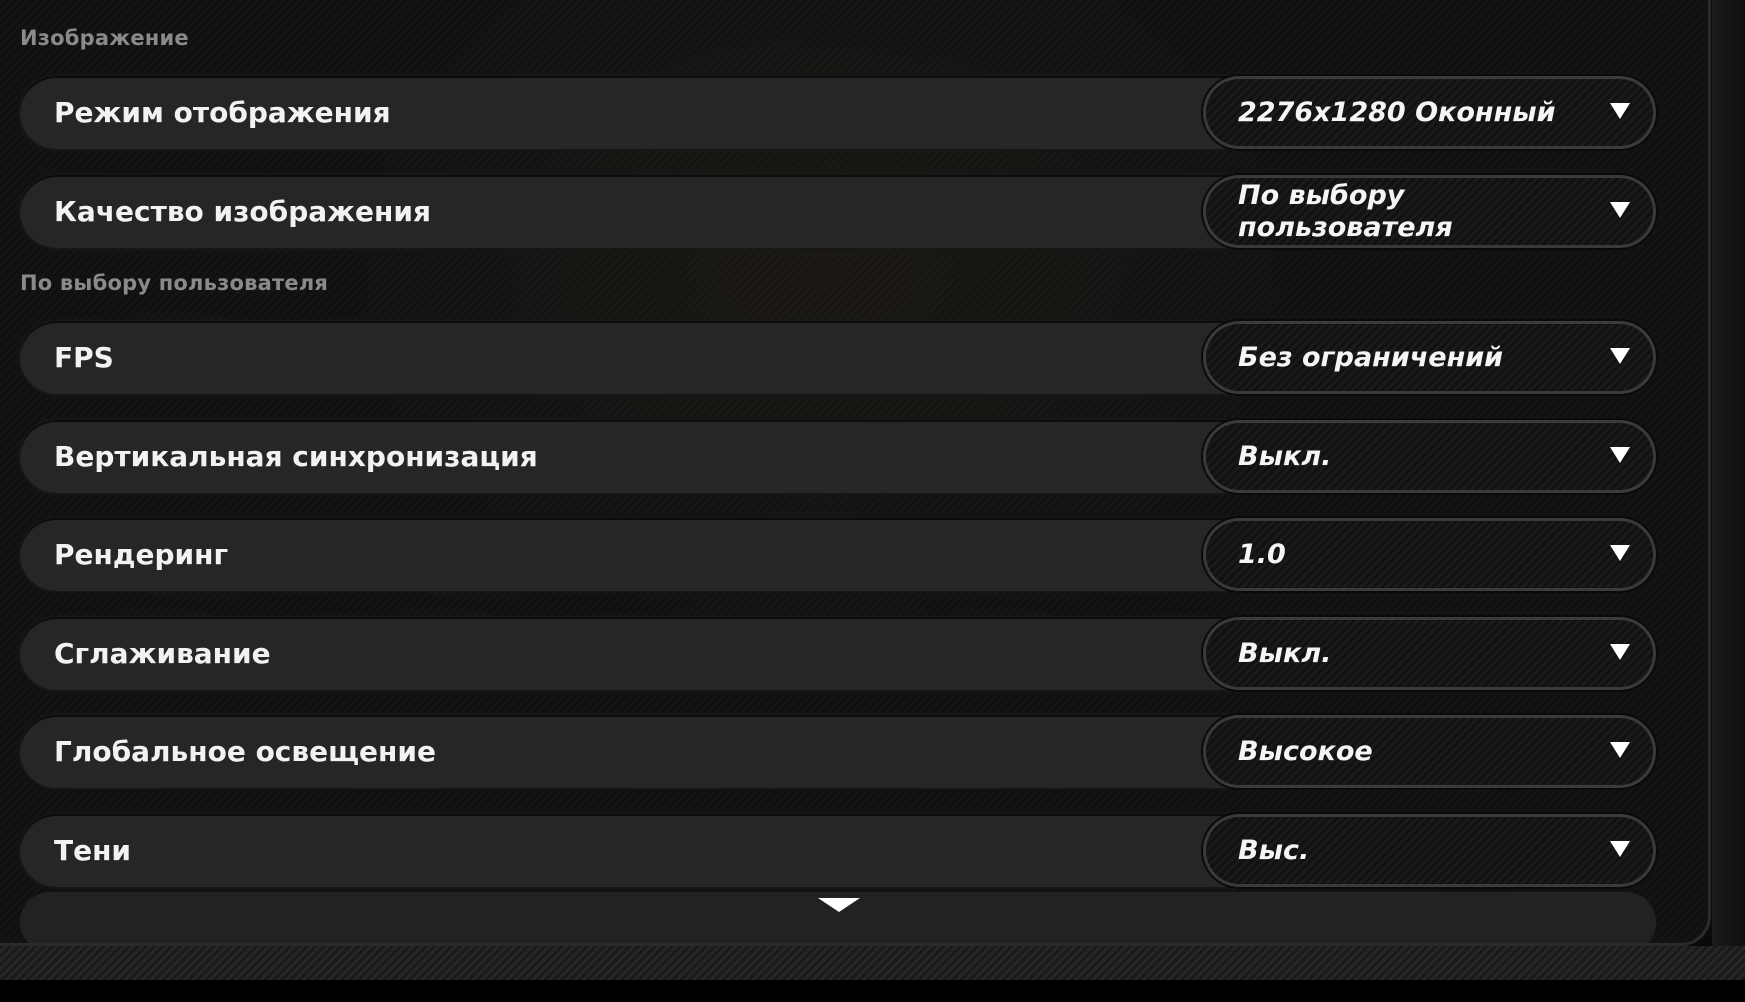  Describe the element at coordinates (245, 751) in the screenshot. I see `setting-label: Глобальное освещение` at that location.